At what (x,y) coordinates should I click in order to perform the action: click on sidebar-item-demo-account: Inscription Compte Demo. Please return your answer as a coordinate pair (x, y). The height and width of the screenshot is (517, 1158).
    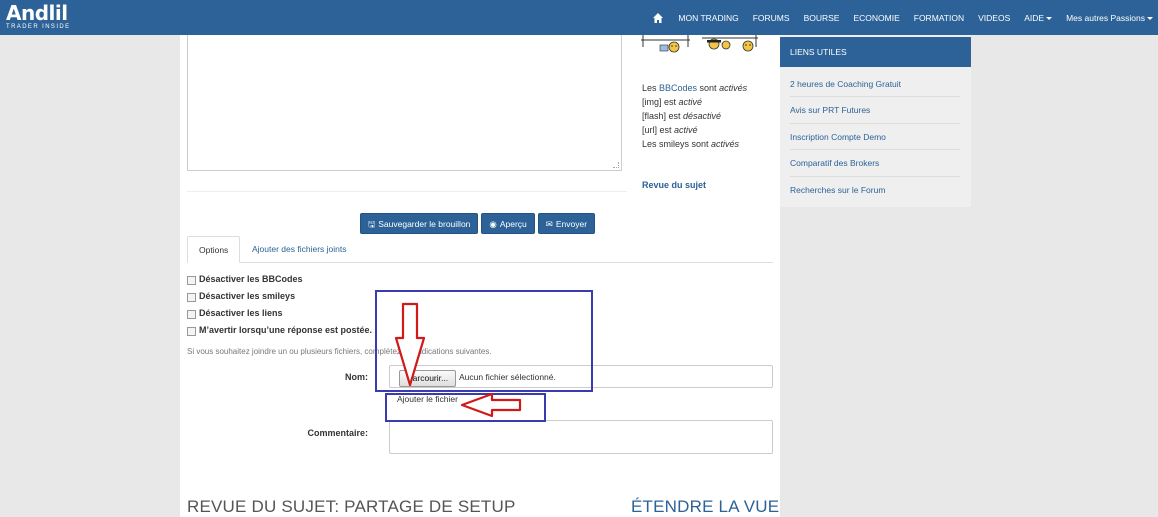
    Looking at the image, I should click on (875, 137).